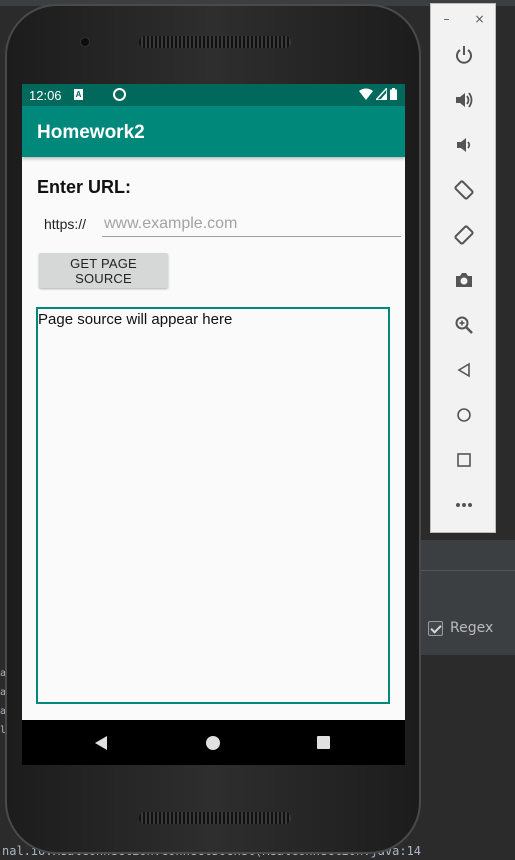 Image resolution: width=515 pixels, height=860 pixels. What do you see at coordinates (464, 460) in the screenshot?
I see `overview-icon` at bounding box center [464, 460].